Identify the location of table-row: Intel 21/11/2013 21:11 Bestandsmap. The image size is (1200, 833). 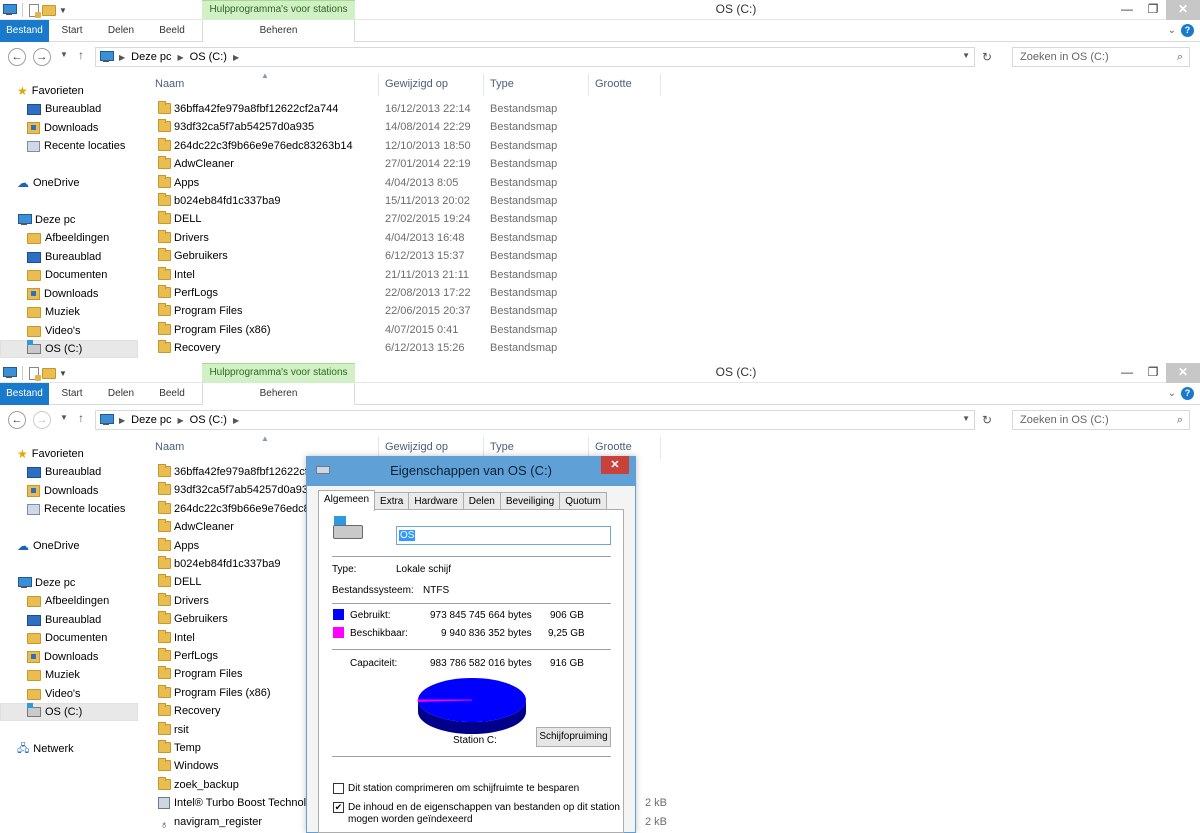
(420, 275).